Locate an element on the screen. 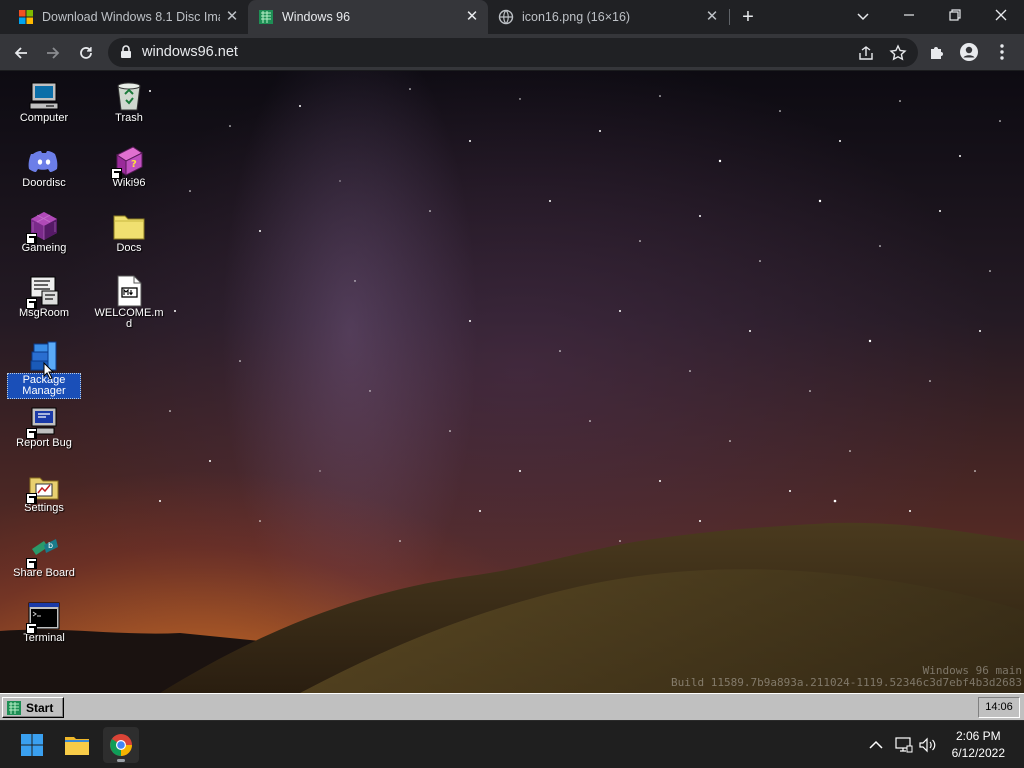  os-clock-date: 6/12/2022 is located at coordinates (978, 753).